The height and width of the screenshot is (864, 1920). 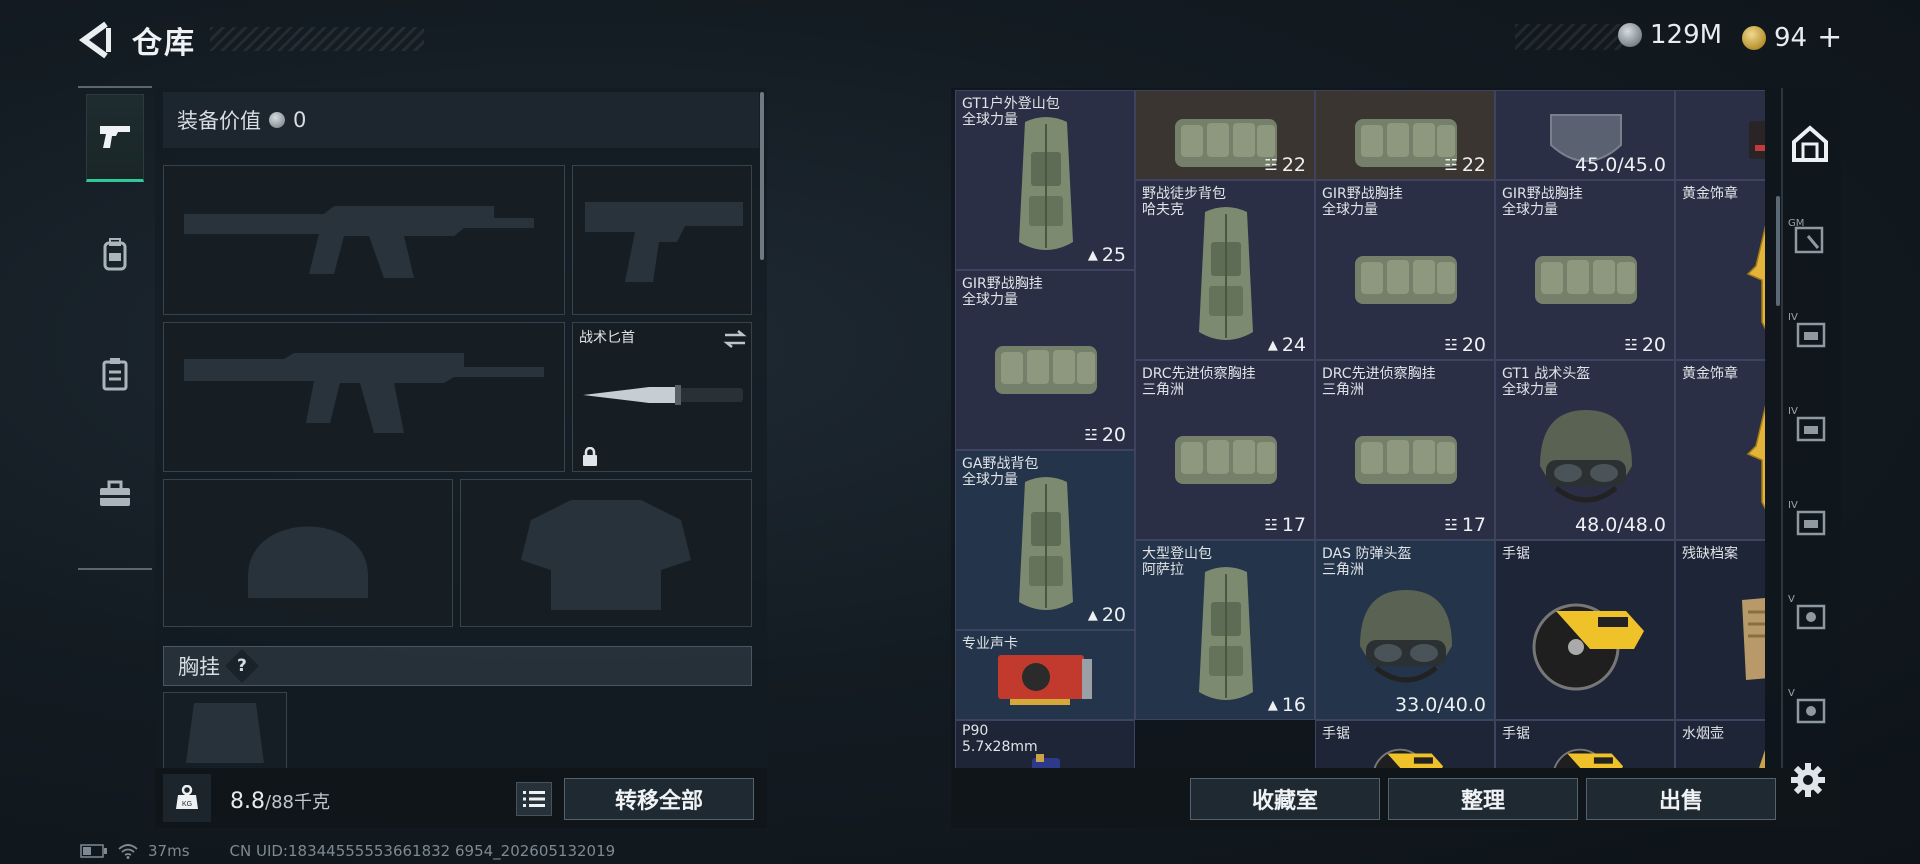 What do you see at coordinates (1618, 525) in the screenshot?
I see `item-badge: 48.0/48.0` at bounding box center [1618, 525].